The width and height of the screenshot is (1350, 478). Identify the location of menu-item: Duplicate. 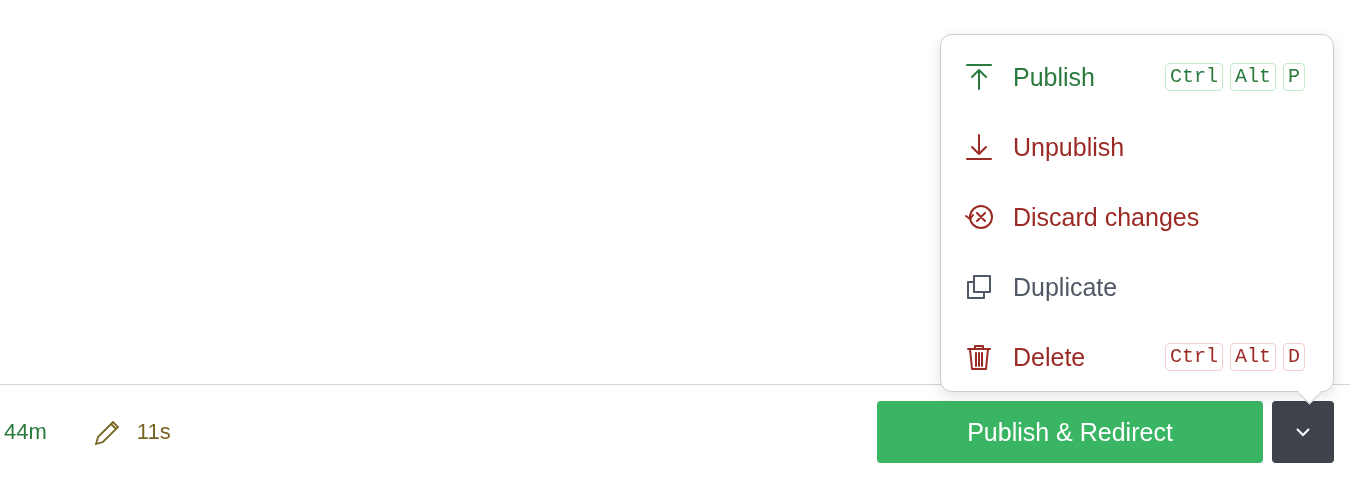
(1065, 287).